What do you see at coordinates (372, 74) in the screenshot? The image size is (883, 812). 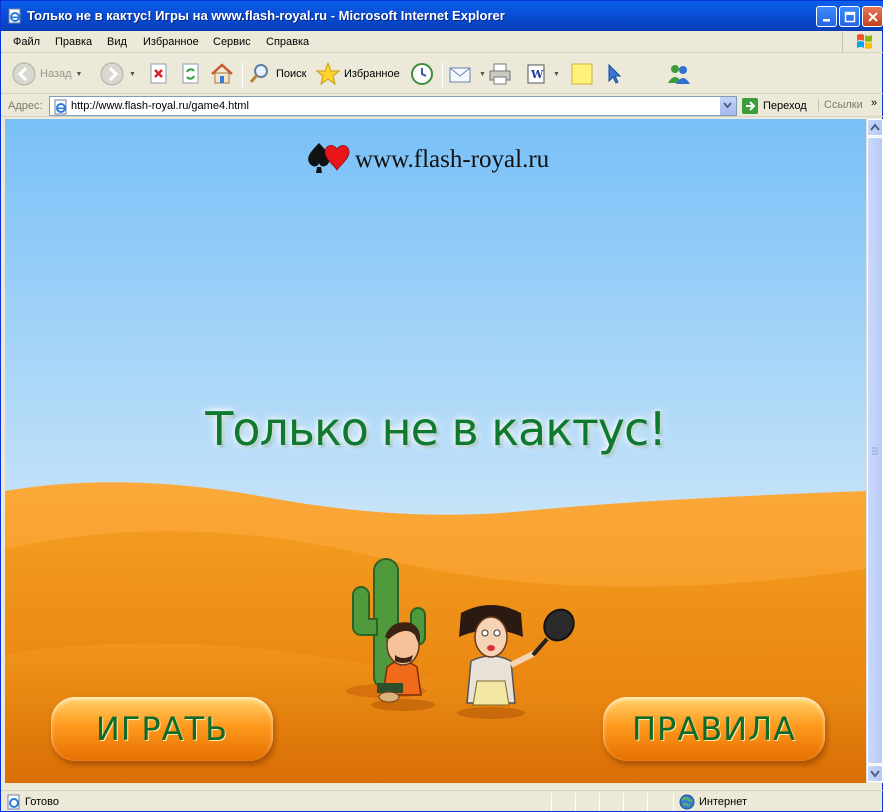 I see `favorites-label: Избранное` at bounding box center [372, 74].